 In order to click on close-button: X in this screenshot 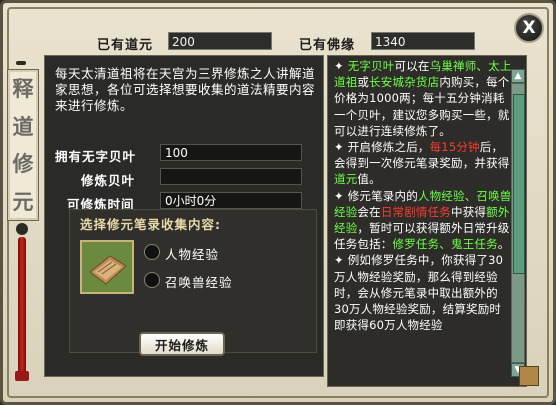, I will do `click(529, 28)`.